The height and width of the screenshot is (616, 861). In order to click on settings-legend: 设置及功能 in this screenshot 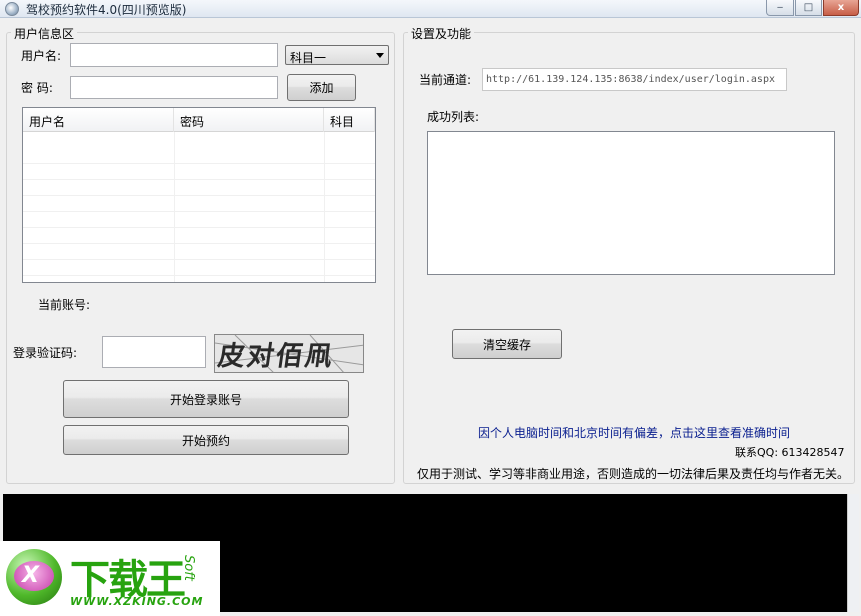, I will do `click(441, 33)`.